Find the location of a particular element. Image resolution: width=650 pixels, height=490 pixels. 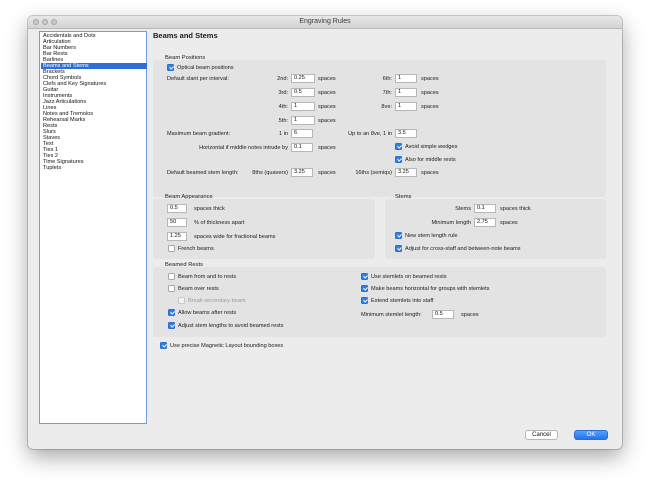

sixteenths-field: 3.25 is located at coordinates (406, 172).